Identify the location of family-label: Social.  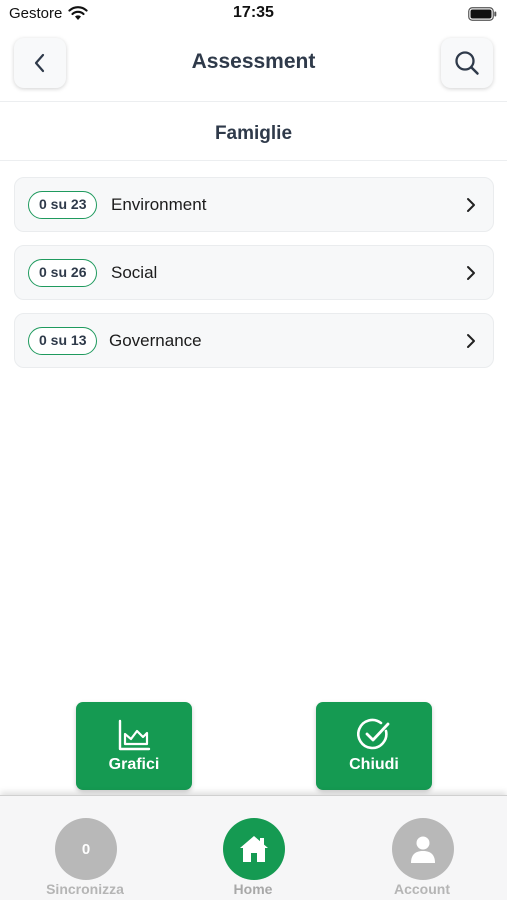
(134, 272).